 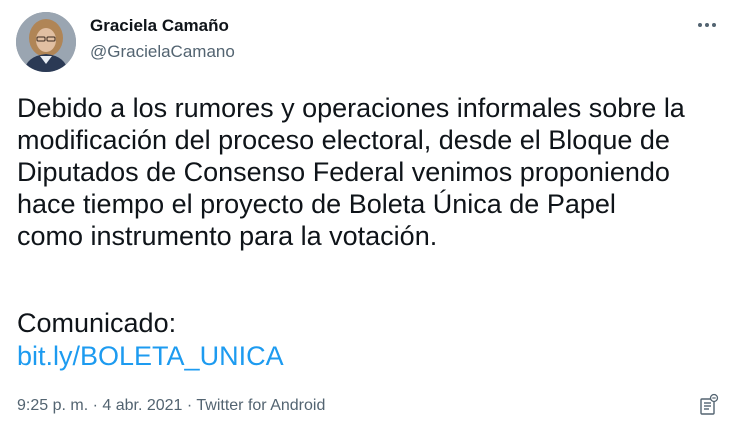 What do you see at coordinates (162, 52) in the screenshot?
I see `user-handle: @GracielaCamano` at bounding box center [162, 52].